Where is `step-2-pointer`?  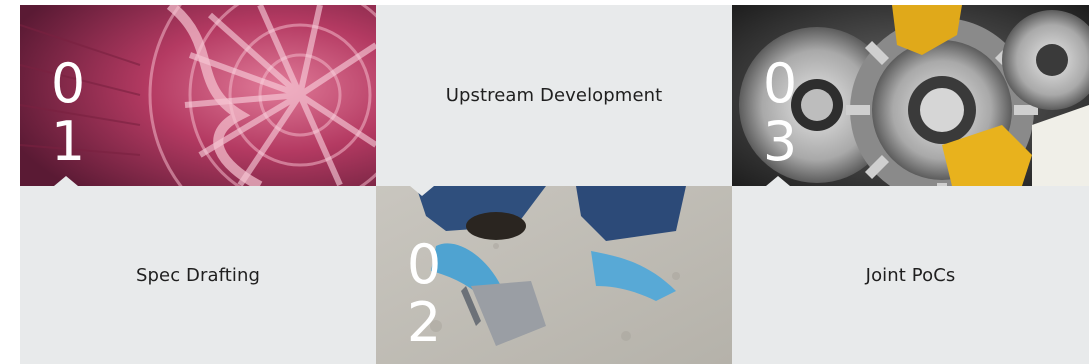
step-2-pointer is located at coordinates (422, 191).